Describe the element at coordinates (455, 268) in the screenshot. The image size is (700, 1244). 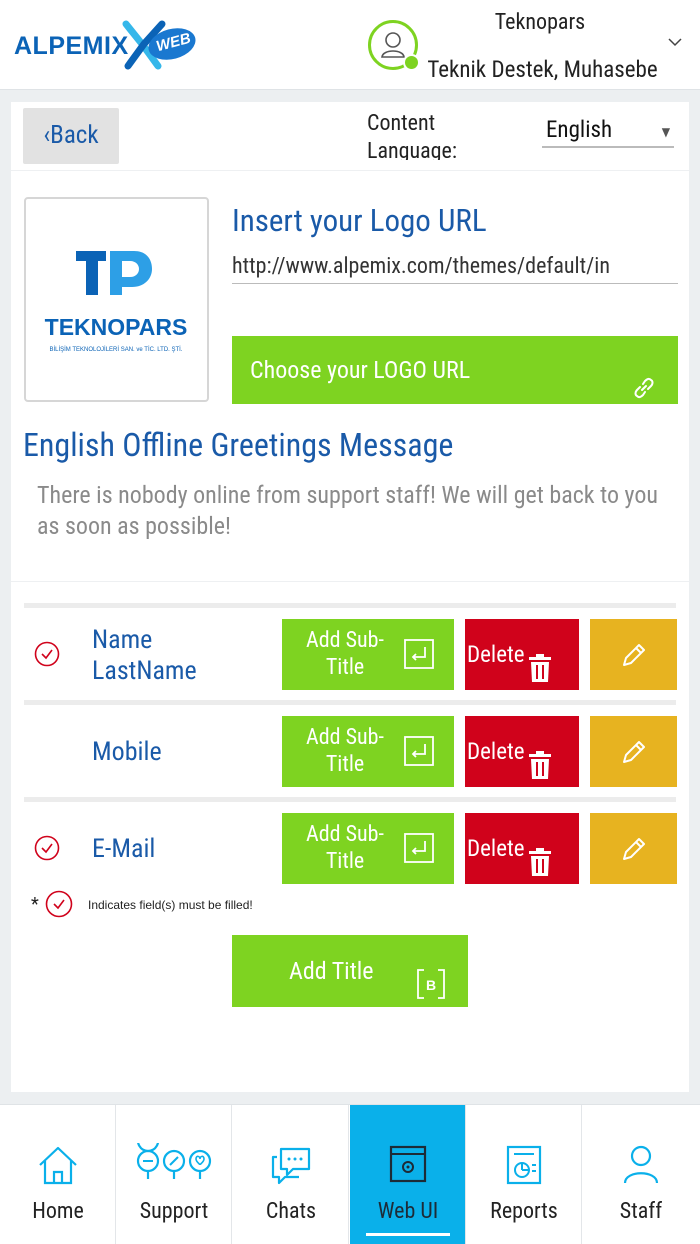
I see `logo-url-input: http://www.alpemix.com/themes/default/in` at that location.